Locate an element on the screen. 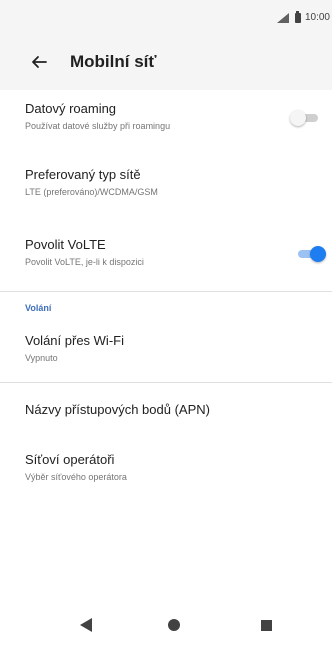 This screenshot has width=332, height=668. status-icons: 10:00 is located at coordinates (303, 16).